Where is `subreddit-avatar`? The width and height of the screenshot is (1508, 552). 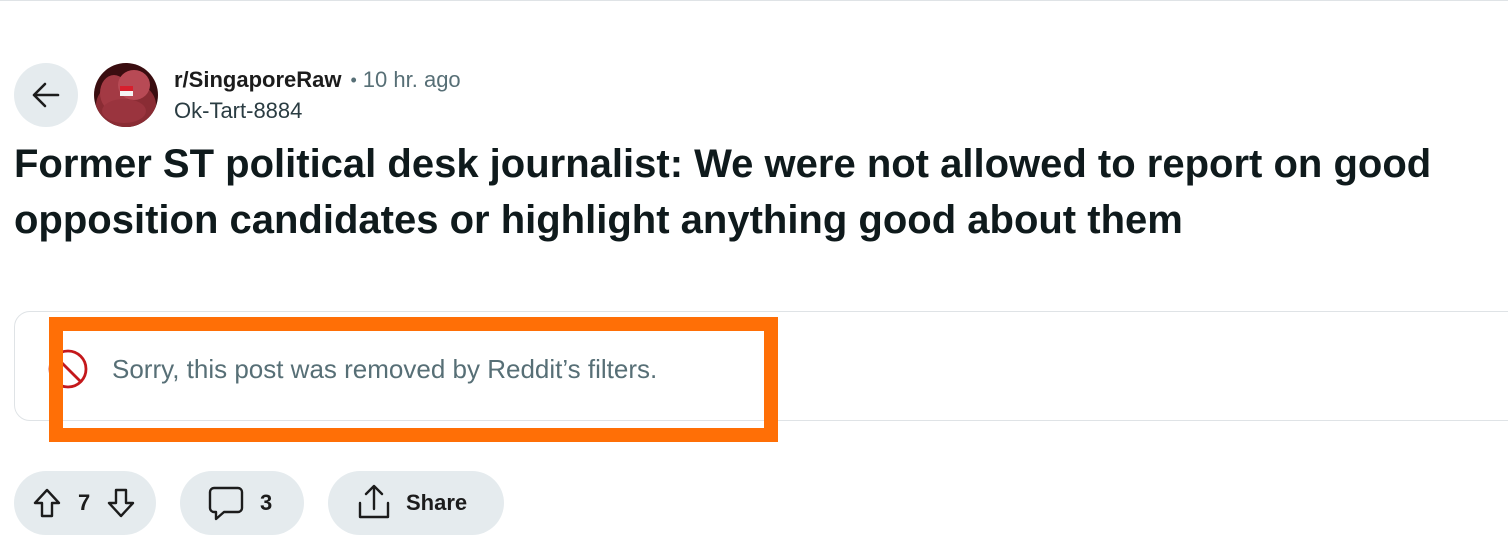
subreddit-avatar is located at coordinates (126, 95).